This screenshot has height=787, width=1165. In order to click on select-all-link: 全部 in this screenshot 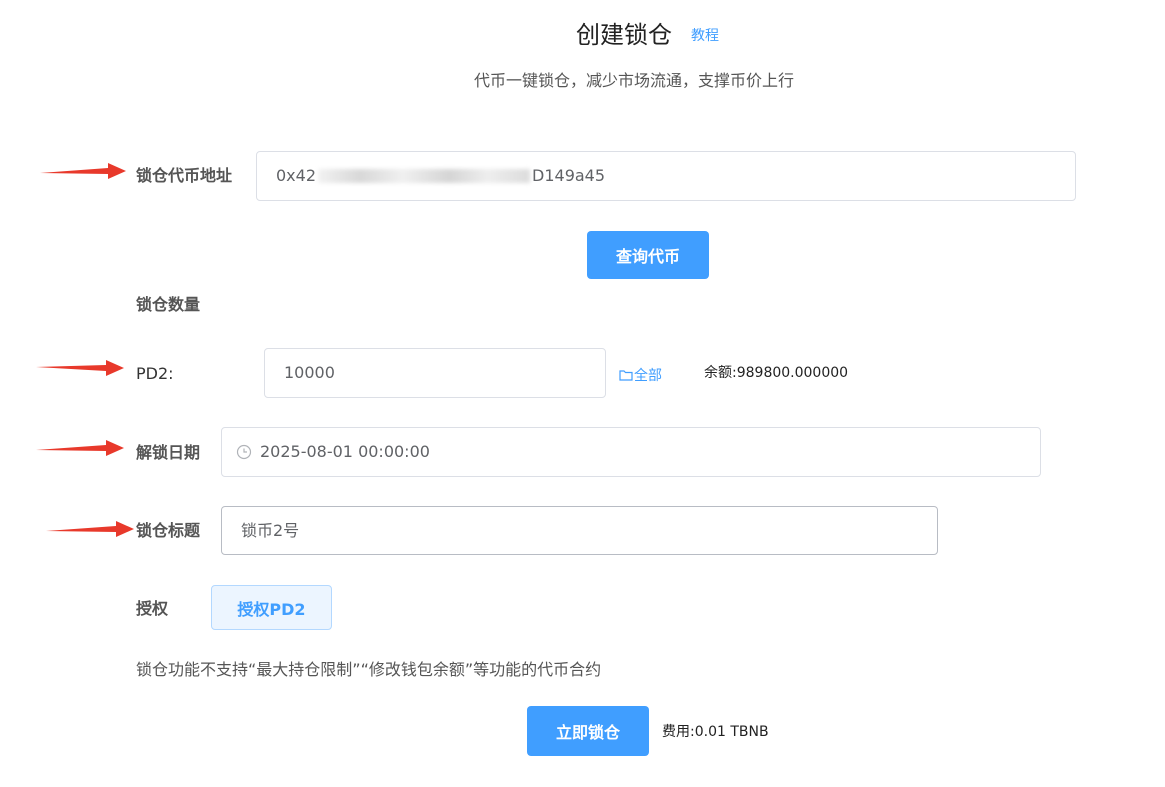, I will do `click(640, 375)`.